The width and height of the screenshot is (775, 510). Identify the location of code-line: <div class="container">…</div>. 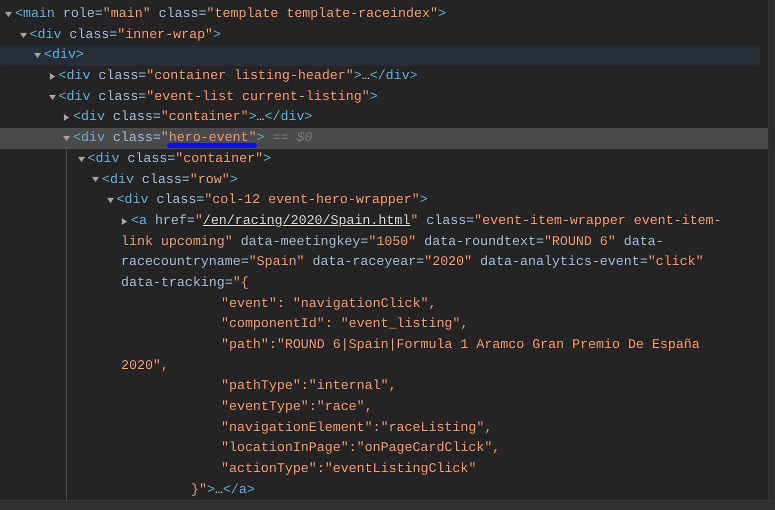
(192, 117).